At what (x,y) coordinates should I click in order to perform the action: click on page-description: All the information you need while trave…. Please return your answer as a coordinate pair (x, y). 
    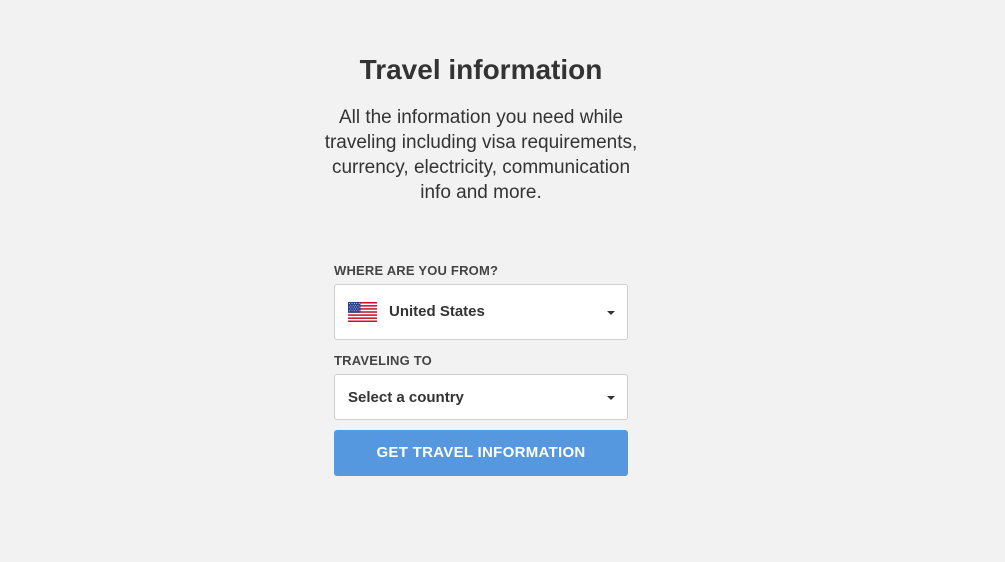
    Looking at the image, I should click on (481, 155).